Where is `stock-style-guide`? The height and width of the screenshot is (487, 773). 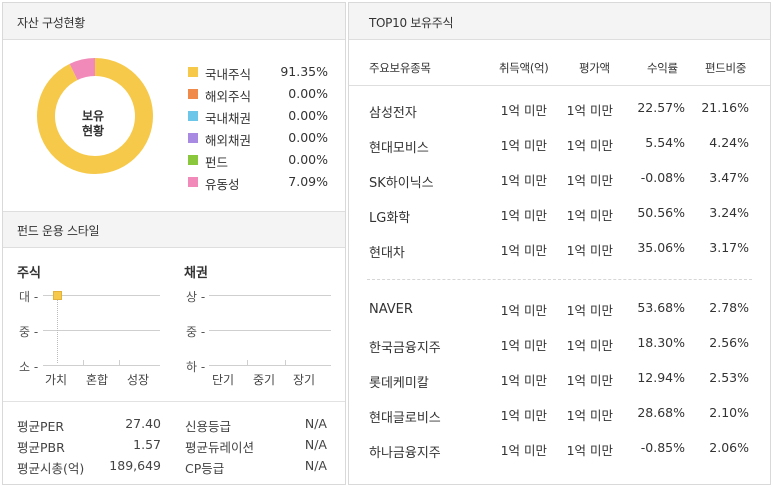 stock-style-guide is located at coordinates (57, 331).